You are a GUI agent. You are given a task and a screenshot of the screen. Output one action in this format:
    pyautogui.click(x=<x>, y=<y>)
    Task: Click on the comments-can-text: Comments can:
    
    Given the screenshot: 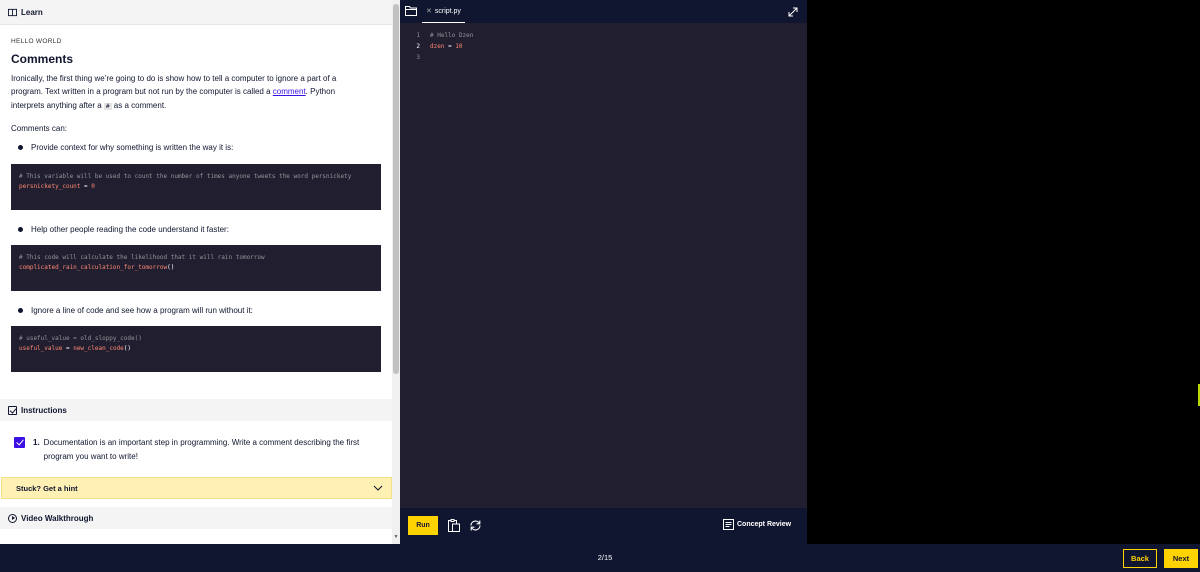 What is the action you would take?
    pyautogui.click(x=39, y=128)
    